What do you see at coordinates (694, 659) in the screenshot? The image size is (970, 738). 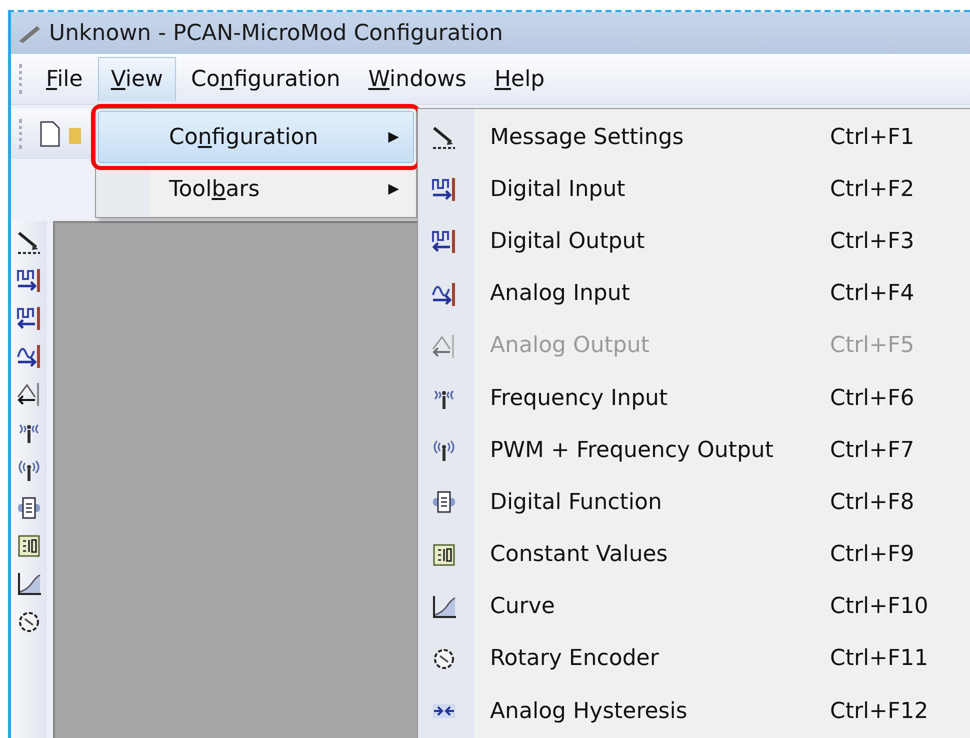 I see `menu-item: Rotary Encoder Ctrl+F11` at bounding box center [694, 659].